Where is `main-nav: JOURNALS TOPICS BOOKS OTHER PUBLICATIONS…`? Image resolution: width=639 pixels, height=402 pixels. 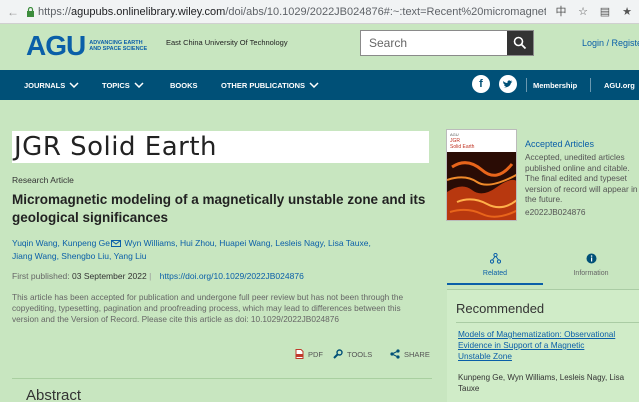 main-nav: JOURNALS TOPICS BOOKS OTHER PUBLICATIONS… is located at coordinates (319, 85).